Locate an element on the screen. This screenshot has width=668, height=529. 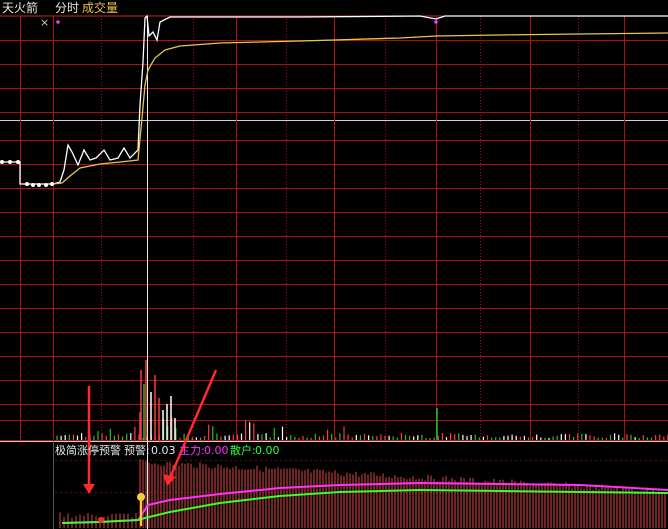
red-arrow-icon is located at coordinates (193, 424).